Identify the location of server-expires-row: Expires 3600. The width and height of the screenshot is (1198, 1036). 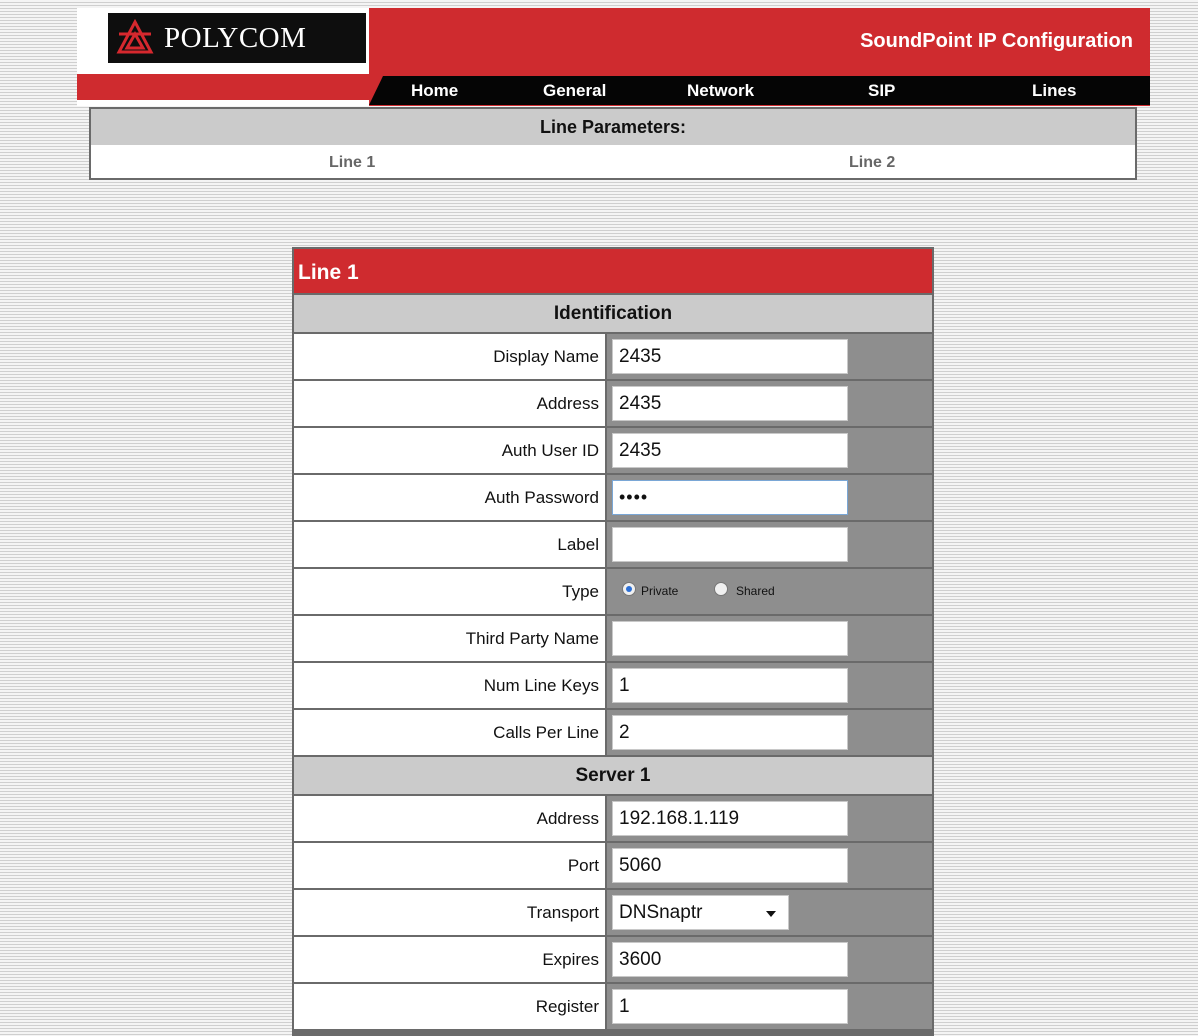
(613, 959).